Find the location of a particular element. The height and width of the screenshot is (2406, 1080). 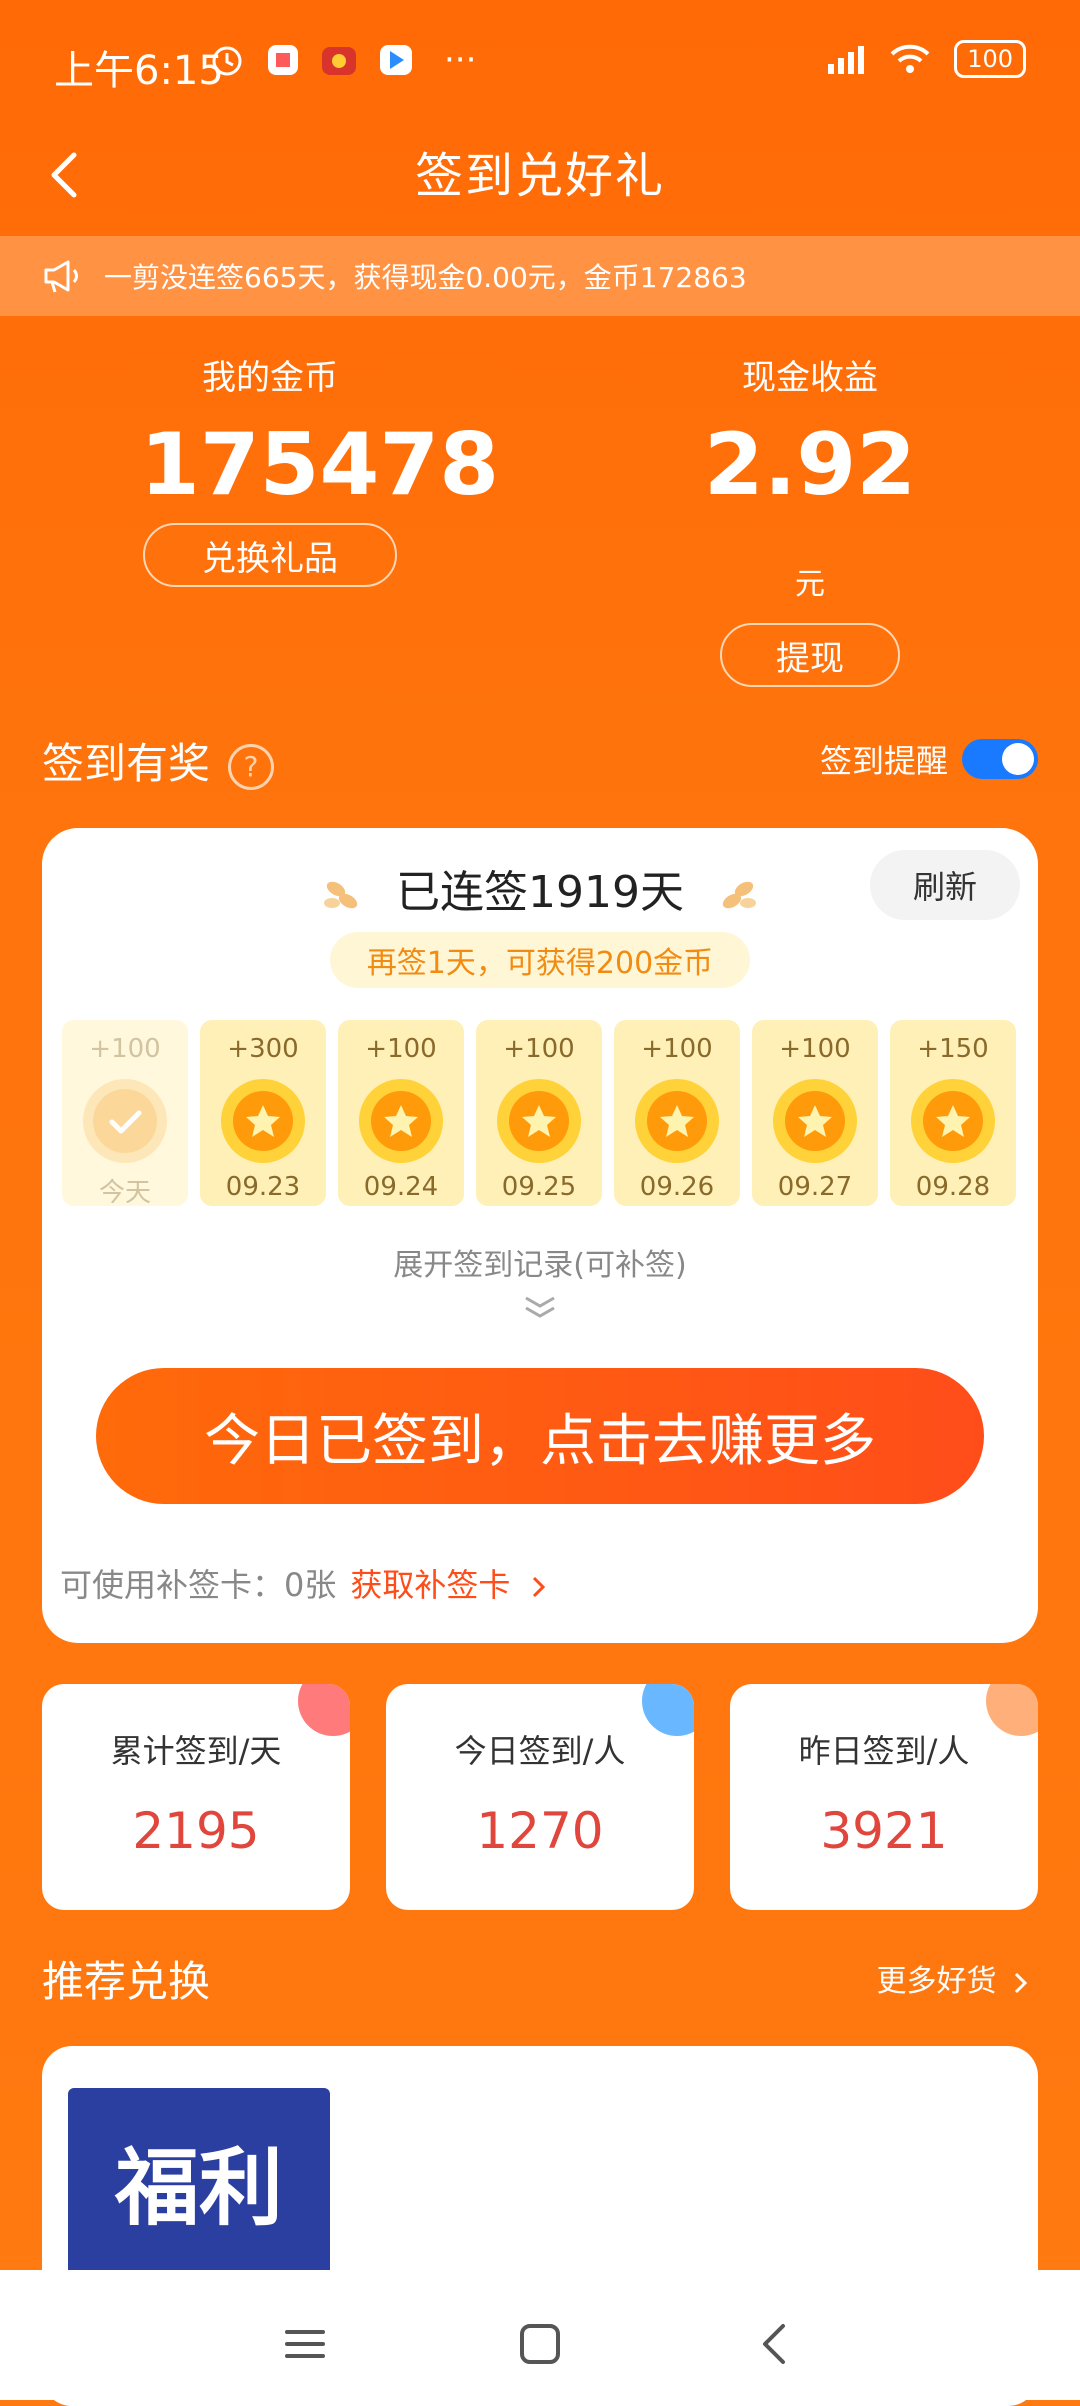

day-card: +300 09.23 is located at coordinates (263, 1113).